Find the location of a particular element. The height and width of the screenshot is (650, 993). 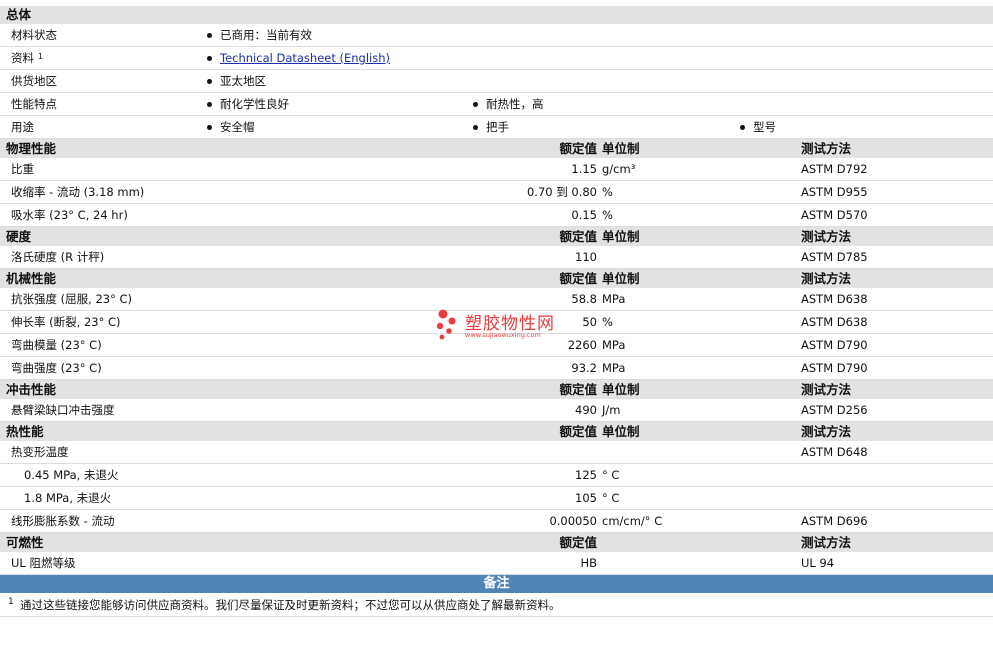

property-row: 洛氏硬度 (R 计秤) 110 ASTM D785 is located at coordinates (496, 257).